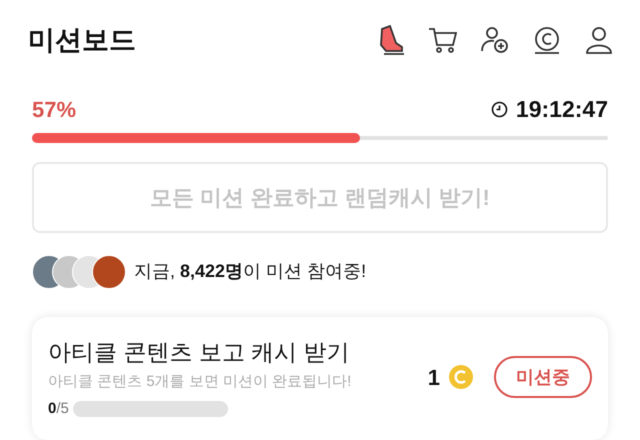 This screenshot has width=640, height=440. Describe the element at coordinates (562, 109) in the screenshot. I see `countdown-time: 19:12:47` at that location.